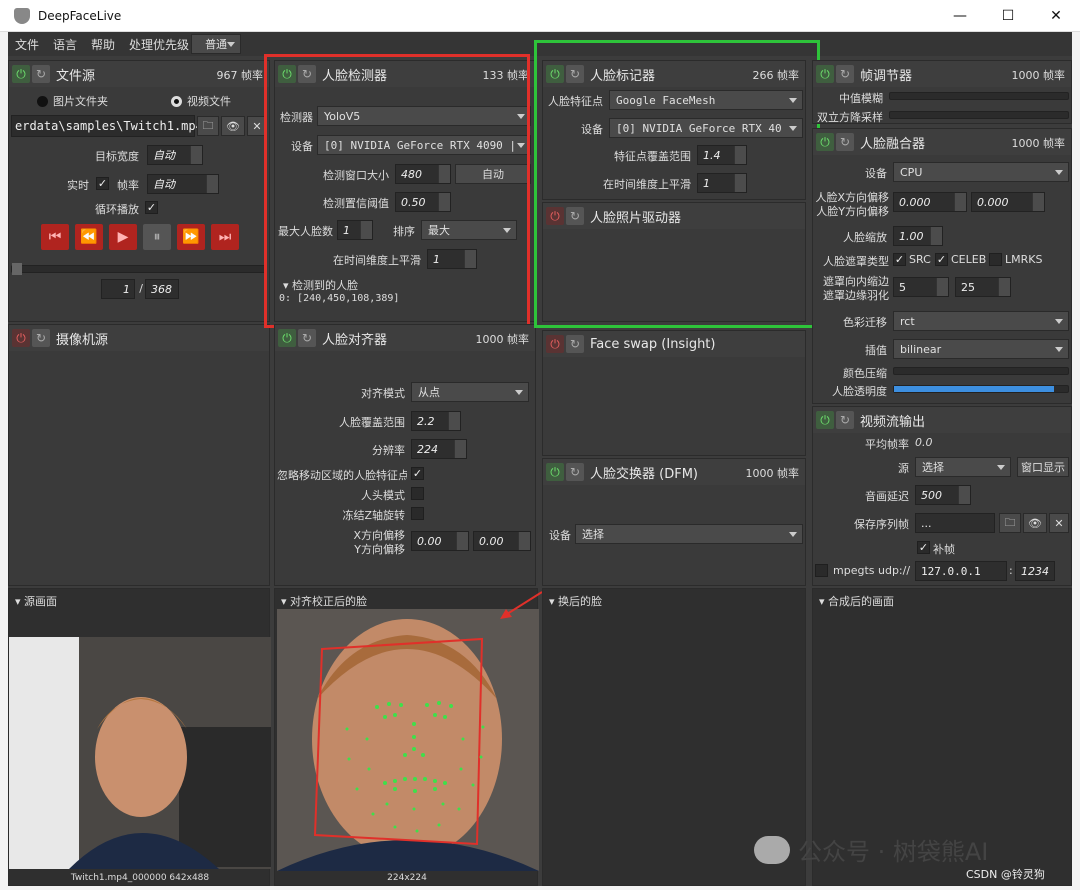  Describe the element at coordinates (470, 392) in the screenshot. I see `align-mode-select: 从点` at that location.